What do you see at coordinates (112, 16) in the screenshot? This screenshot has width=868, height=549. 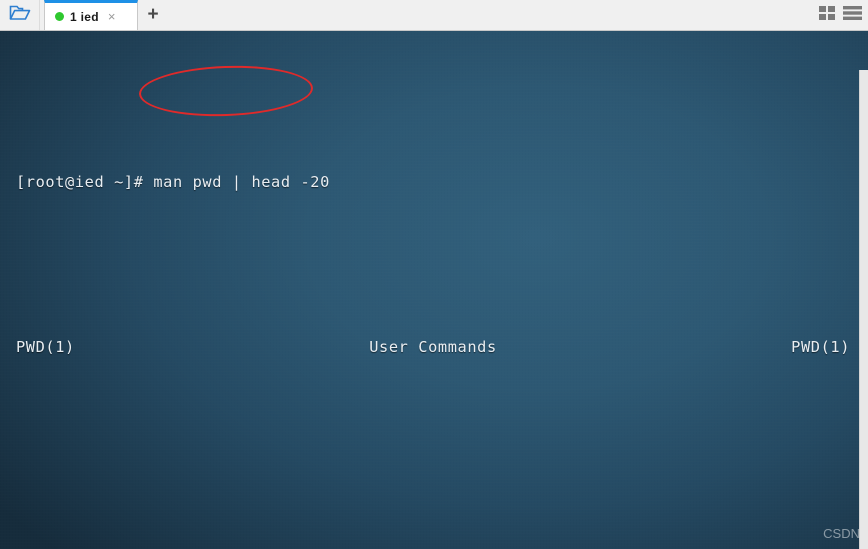 I see `close-icon: ×` at bounding box center [112, 16].